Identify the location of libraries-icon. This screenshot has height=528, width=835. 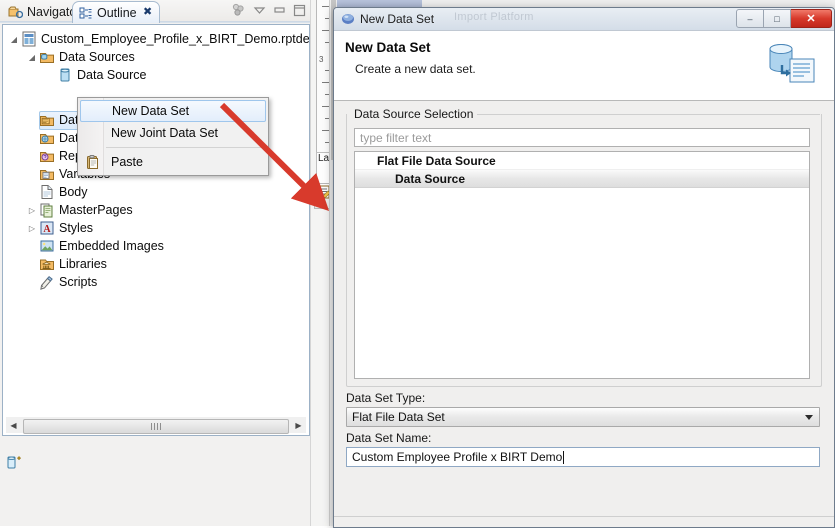
(47, 264).